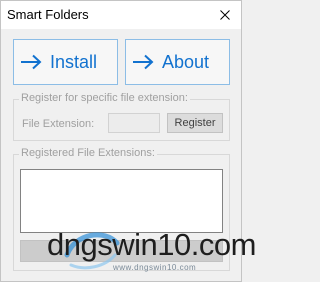 This screenshot has width=320, height=282. What do you see at coordinates (88, 153) in the screenshot?
I see `registered-group-title: Registered File Extensions:` at bounding box center [88, 153].